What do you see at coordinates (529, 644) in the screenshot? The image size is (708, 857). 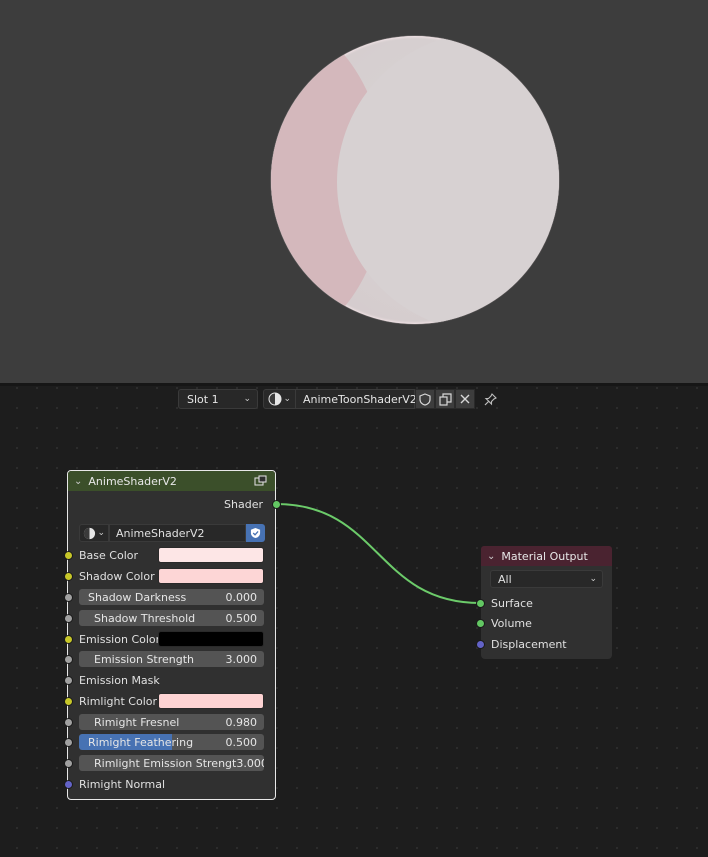 I see `displacement-label: Displacement` at bounding box center [529, 644].